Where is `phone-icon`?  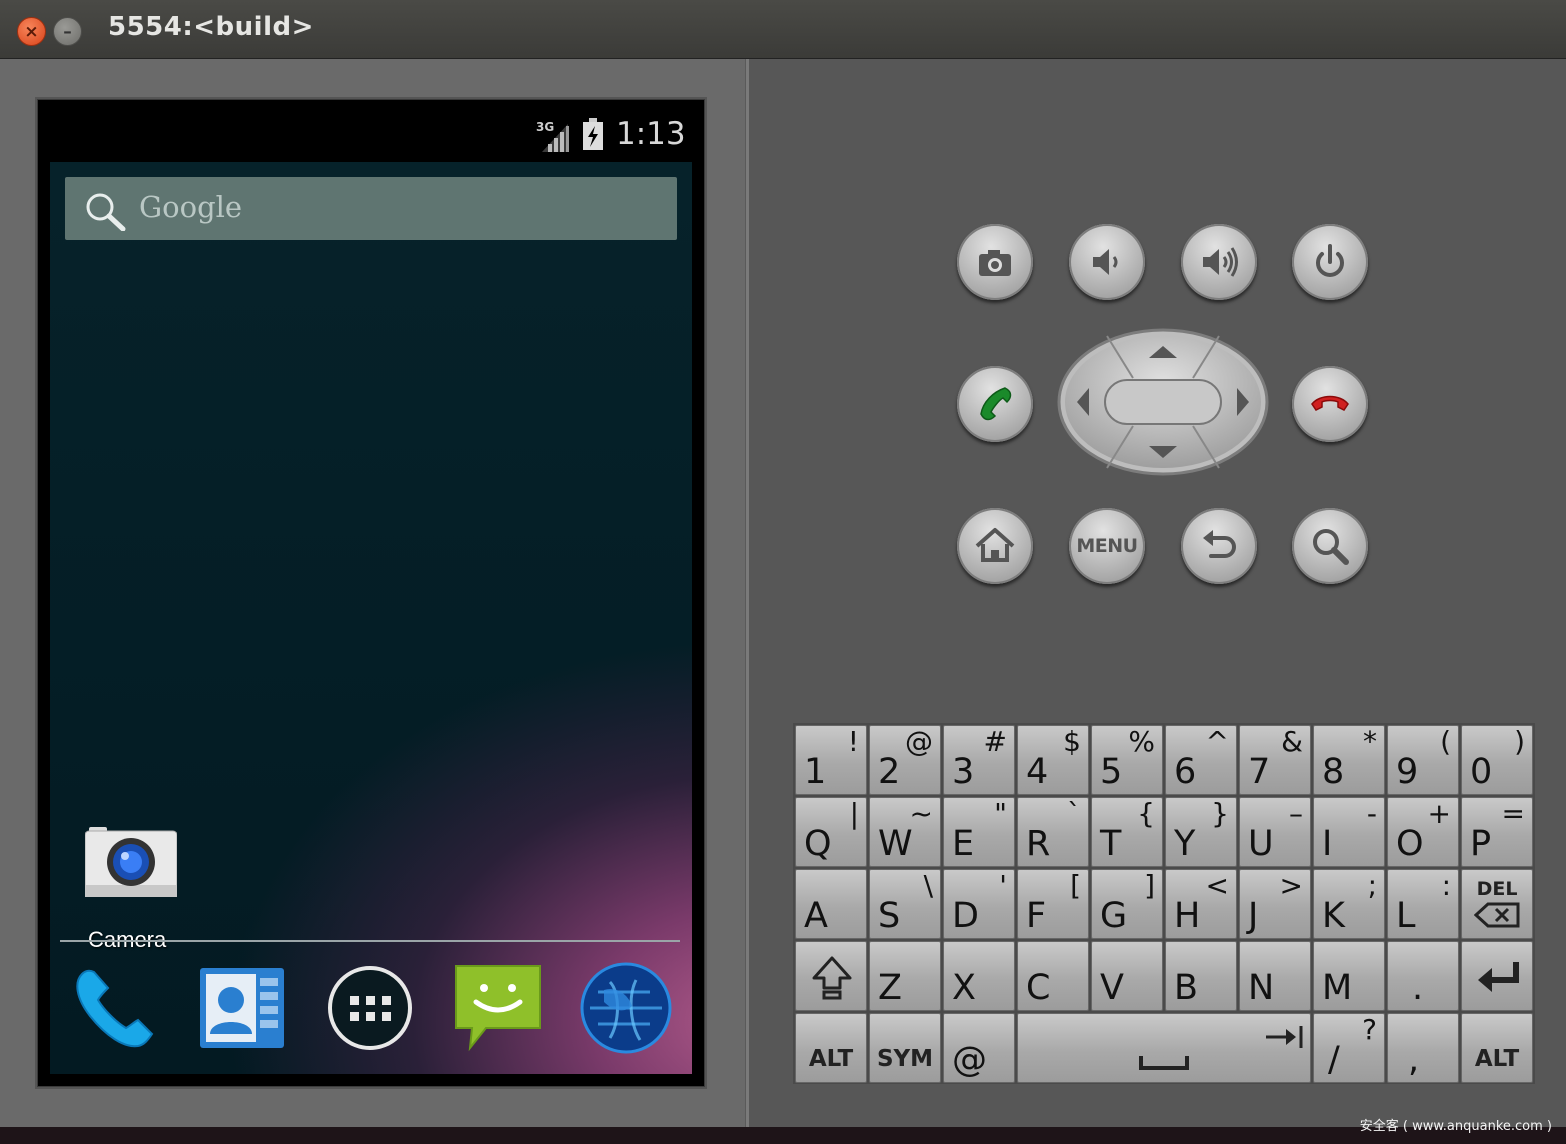 phone-icon is located at coordinates (114, 1008).